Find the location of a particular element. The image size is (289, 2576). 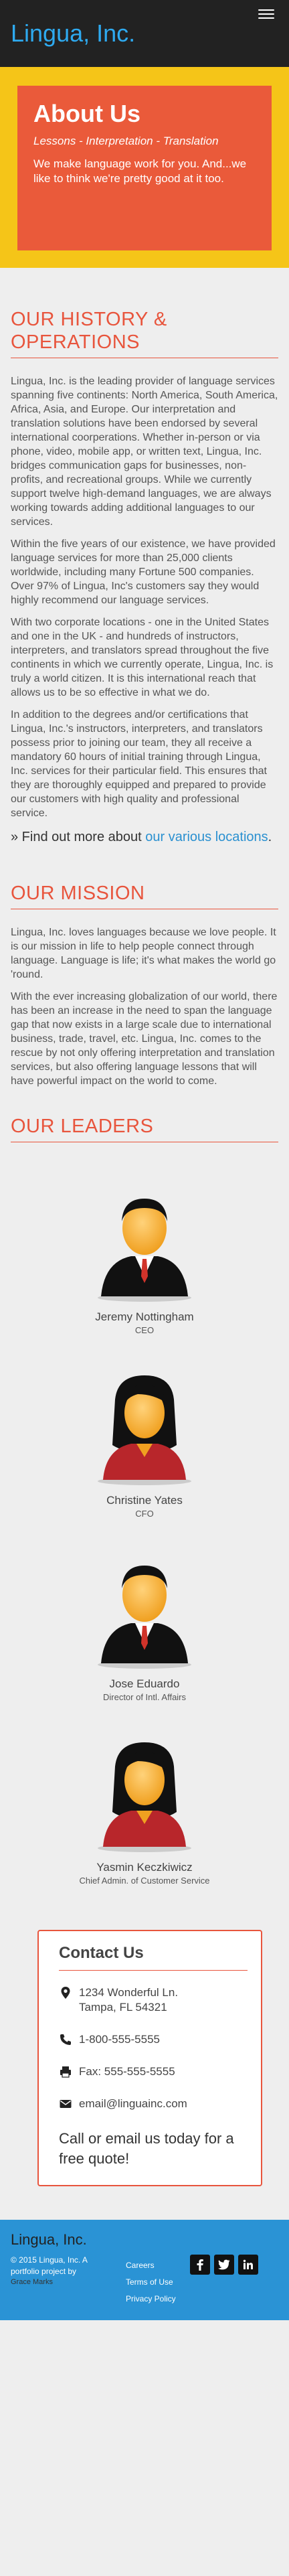

leader-card: Christine Yates CFO is located at coordinates (144, 1443).